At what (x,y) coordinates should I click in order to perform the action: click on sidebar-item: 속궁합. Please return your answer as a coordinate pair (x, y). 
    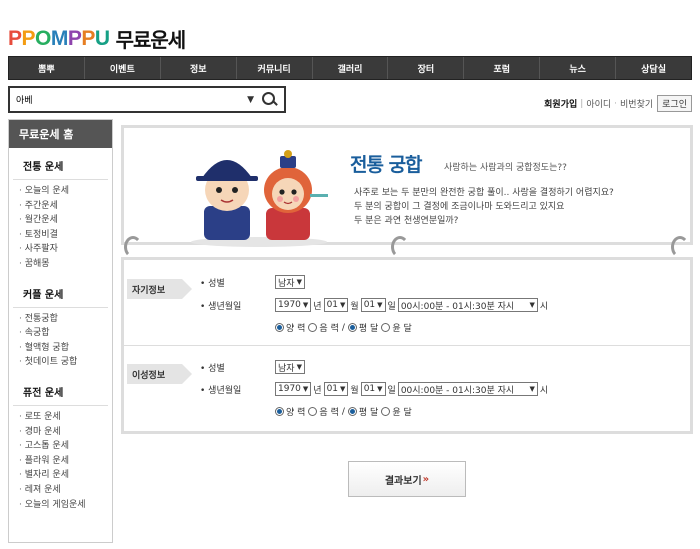
    Looking at the image, I should click on (65, 333).